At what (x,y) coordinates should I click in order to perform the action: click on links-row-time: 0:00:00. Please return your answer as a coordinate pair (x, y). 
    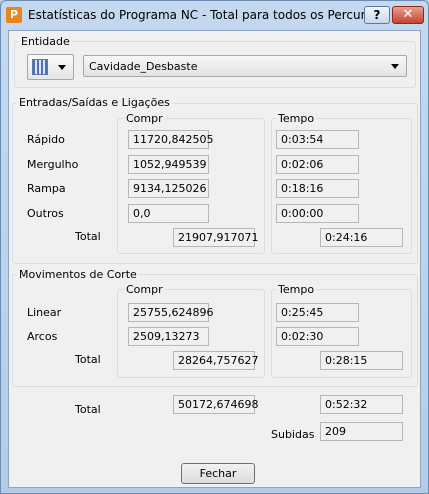
    Looking at the image, I should click on (317, 213).